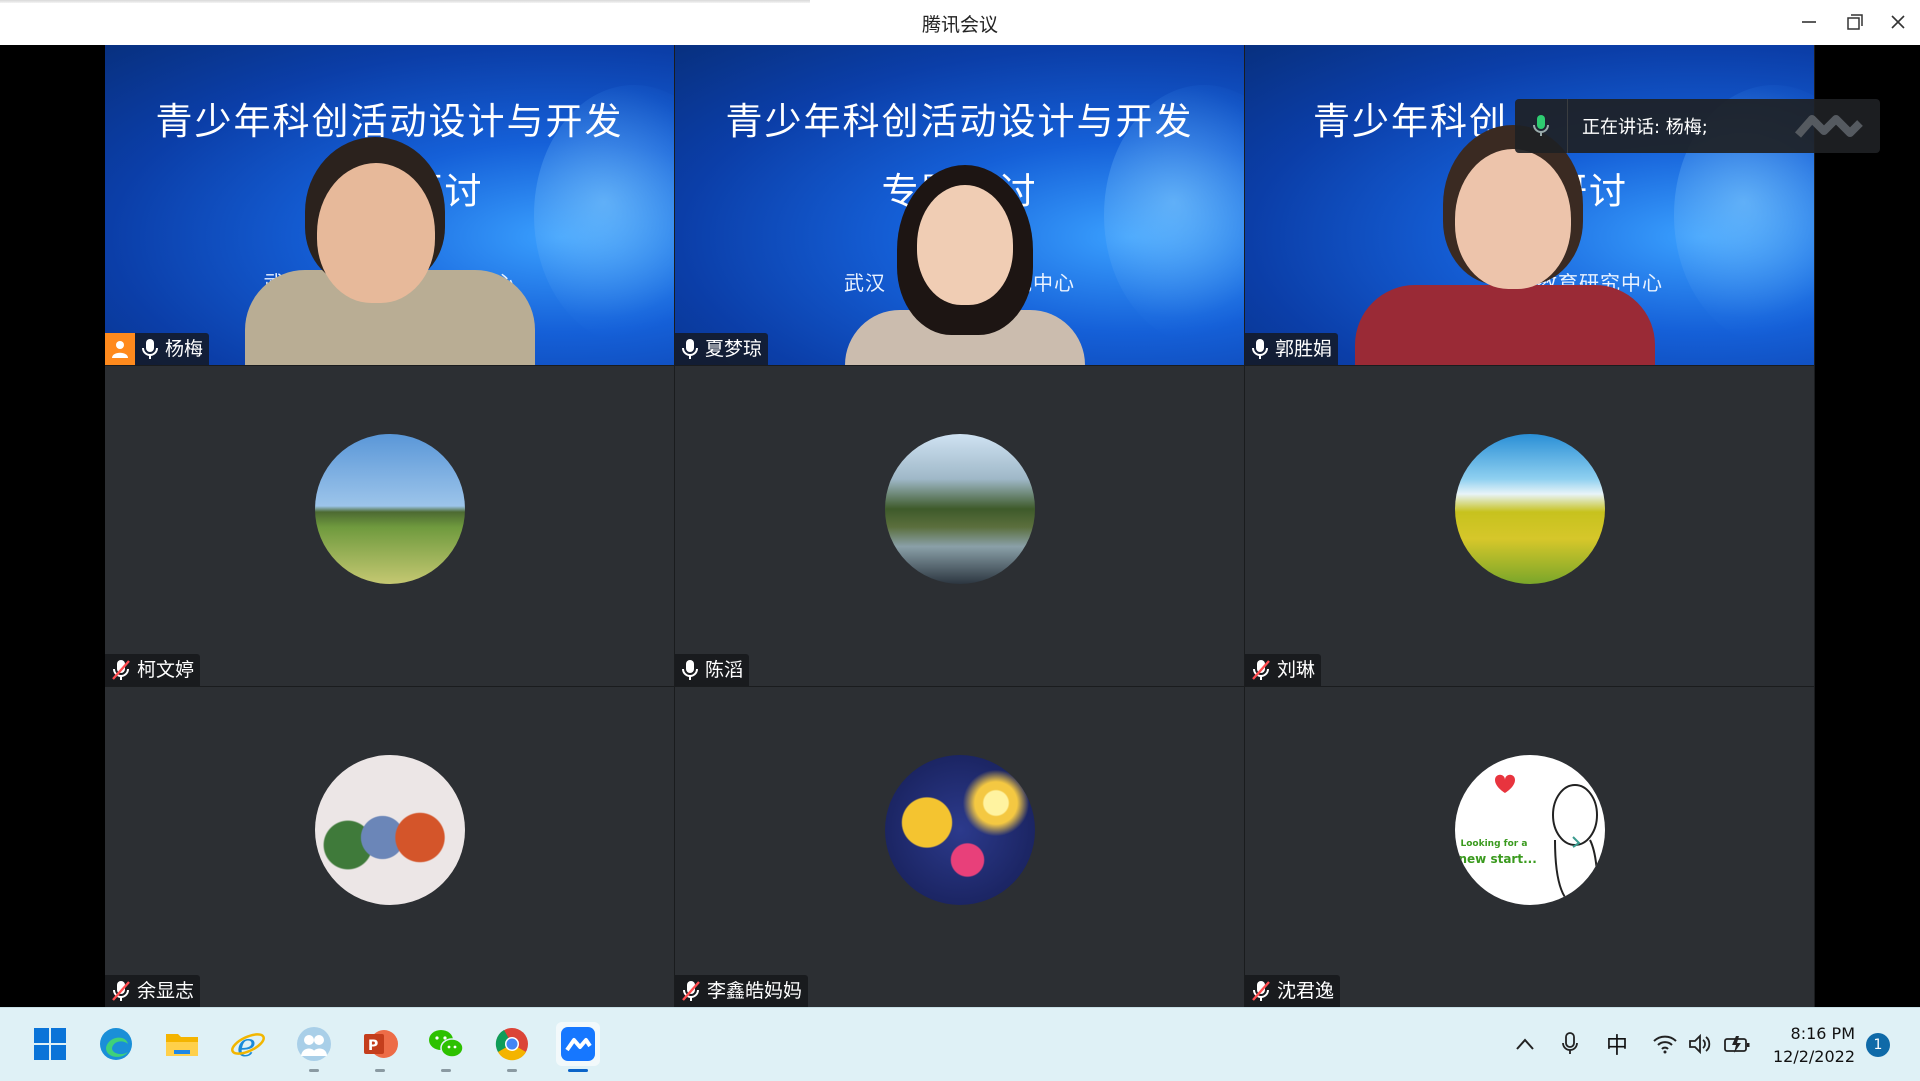 This screenshot has width=1920, height=1081. I want to click on start-icon, so click(50, 1044).